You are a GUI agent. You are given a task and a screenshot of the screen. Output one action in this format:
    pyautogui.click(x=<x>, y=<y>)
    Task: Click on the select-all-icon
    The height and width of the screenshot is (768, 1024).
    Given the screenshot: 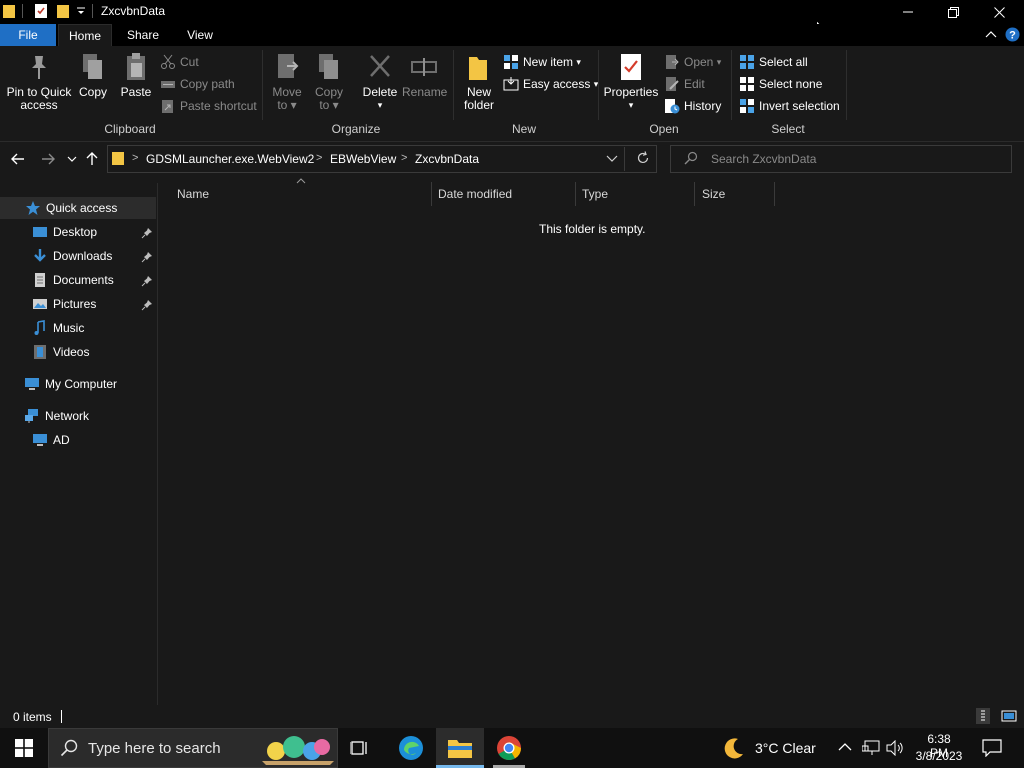 What is the action you would take?
    pyautogui.click(x=747, y=62)
    